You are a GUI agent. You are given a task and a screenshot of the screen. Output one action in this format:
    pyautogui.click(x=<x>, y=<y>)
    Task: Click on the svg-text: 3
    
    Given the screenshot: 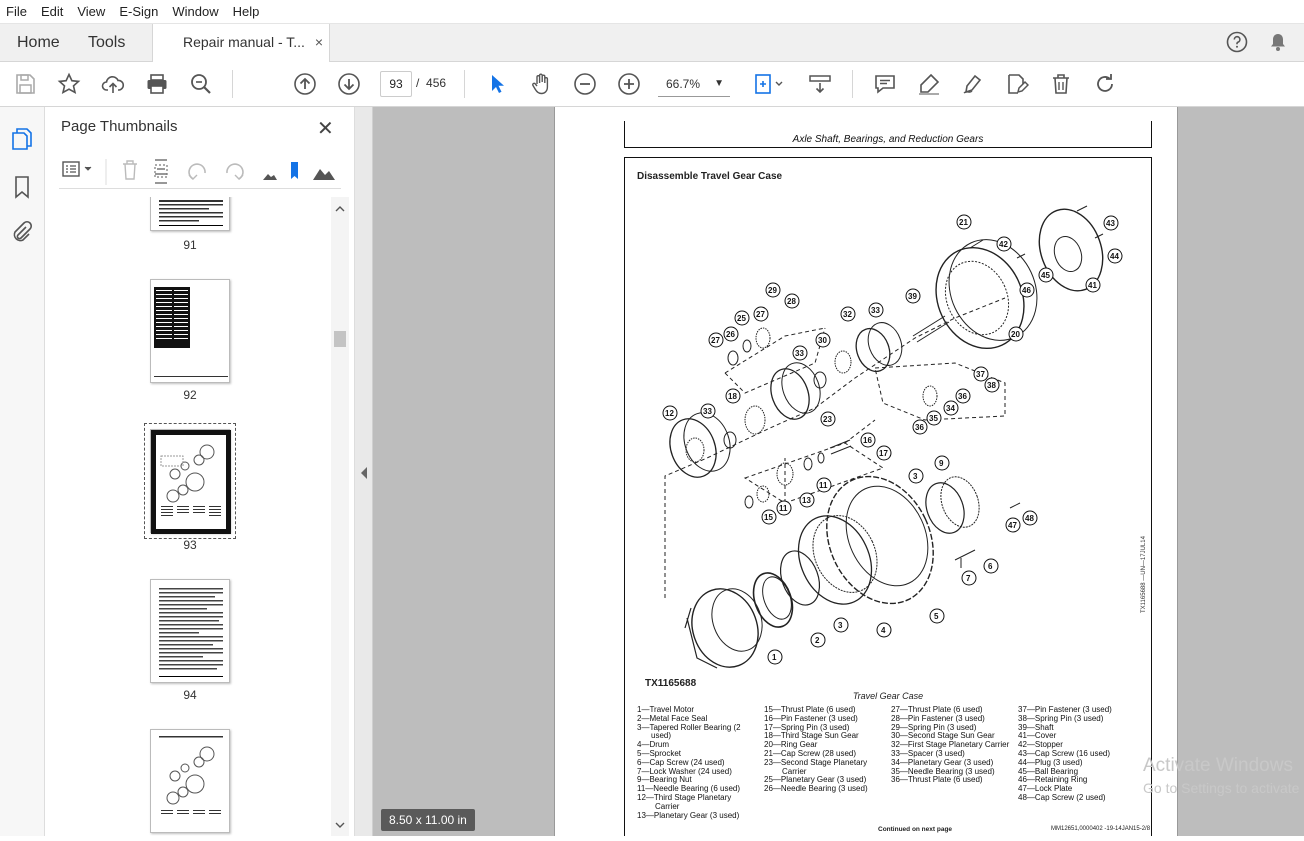 What is the action you would take?
    pyautogui.click(x=840, y=625)
    